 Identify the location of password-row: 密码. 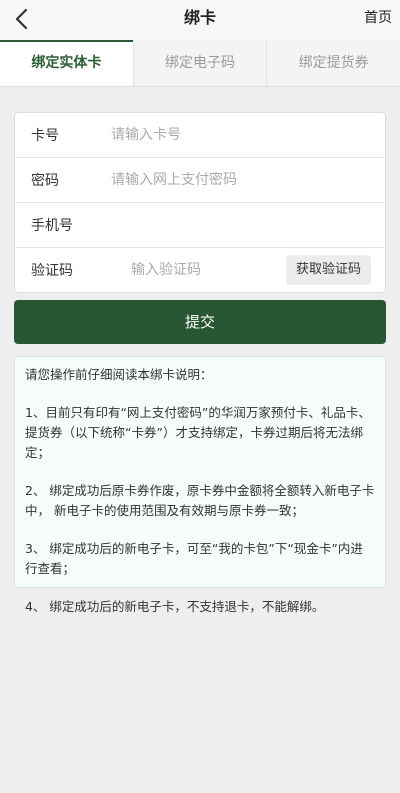
(200, 179).